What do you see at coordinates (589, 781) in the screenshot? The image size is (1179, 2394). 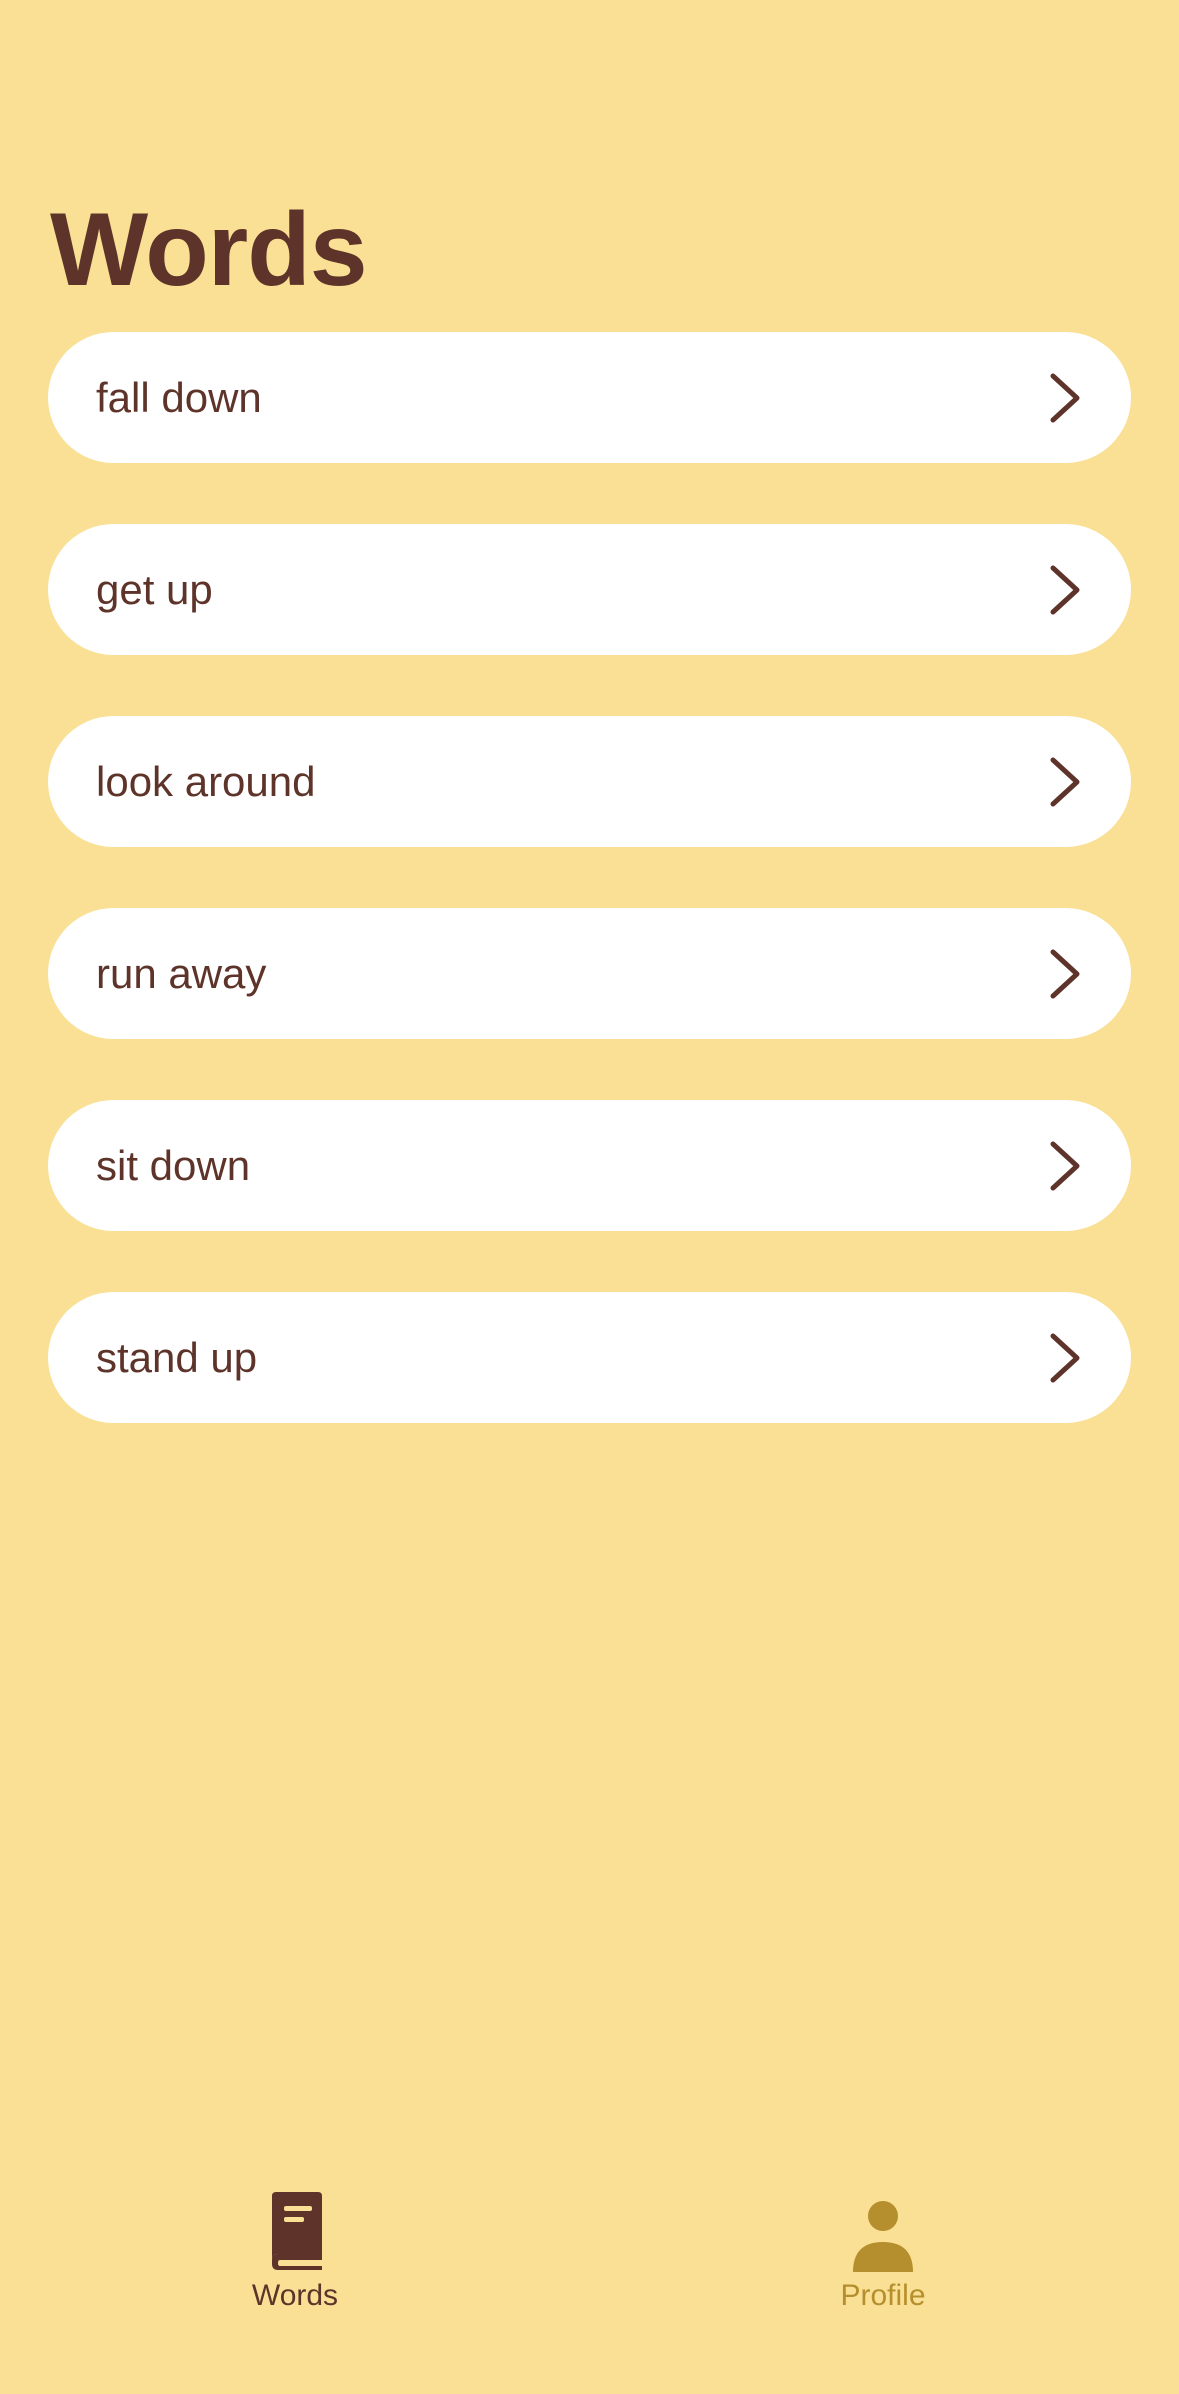 I see `word-item-look-around: look around` at bounding box center [589, 781].